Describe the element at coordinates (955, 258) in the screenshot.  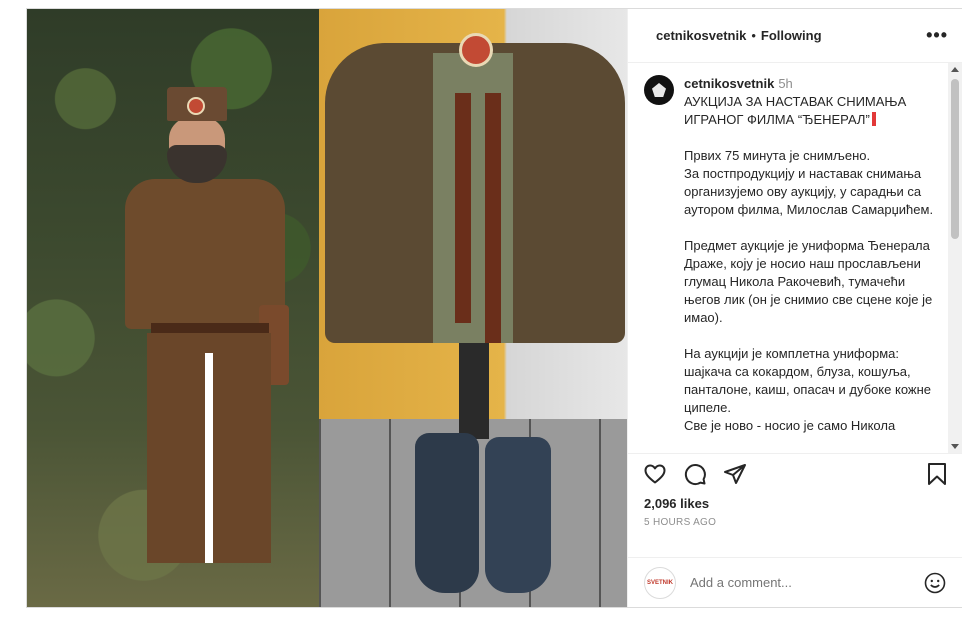
I see `scrollbar` at that location.